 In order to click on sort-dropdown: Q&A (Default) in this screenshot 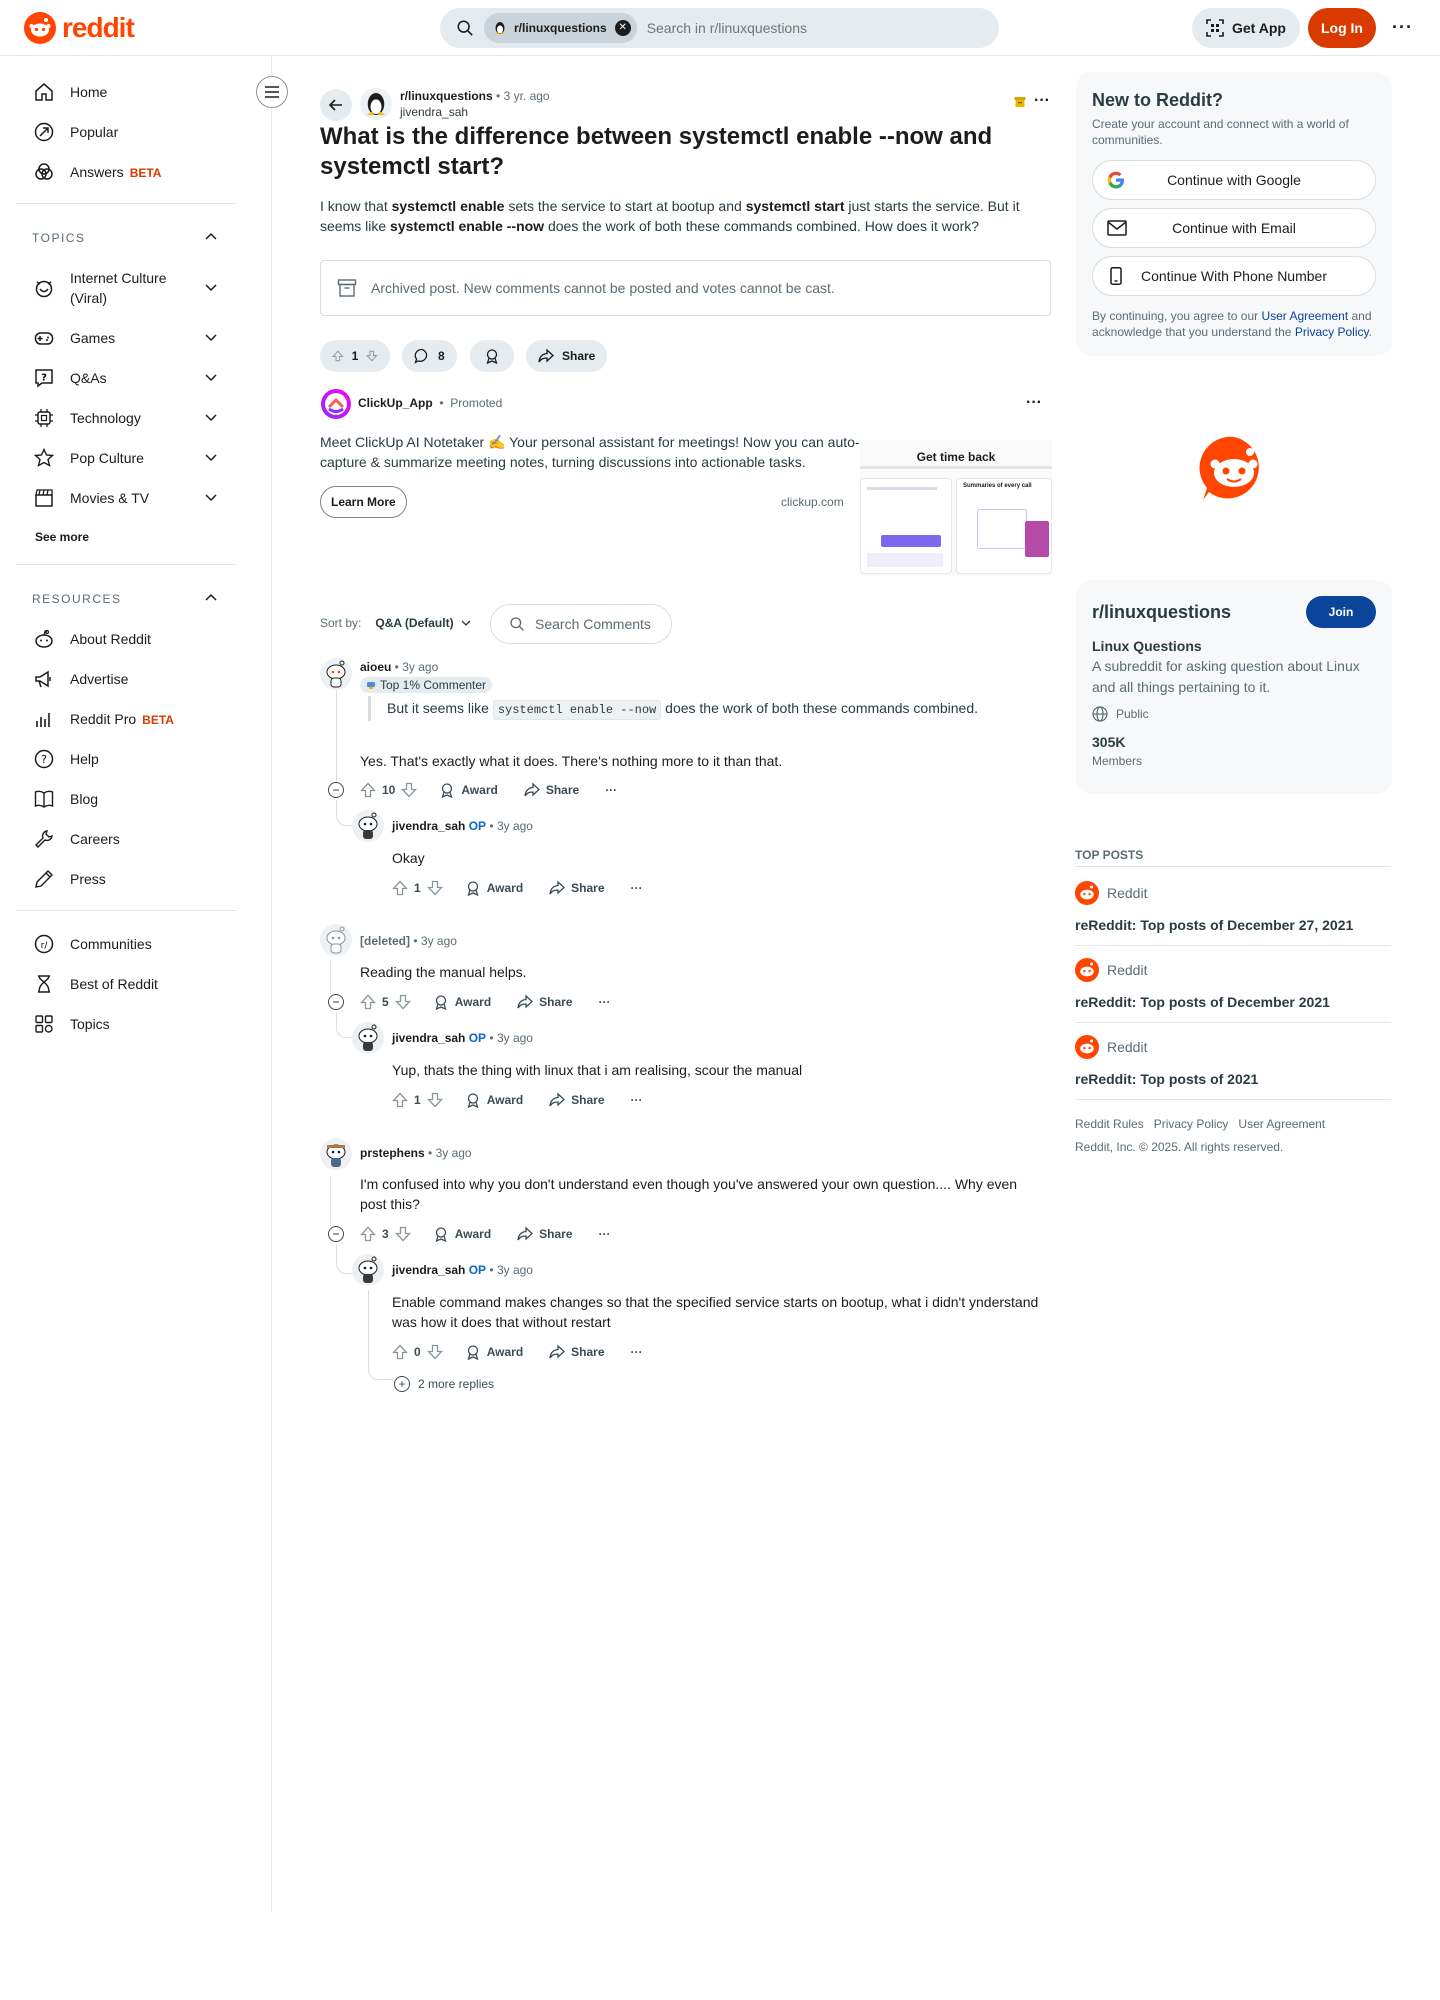, I will do `click(423, 623)`.